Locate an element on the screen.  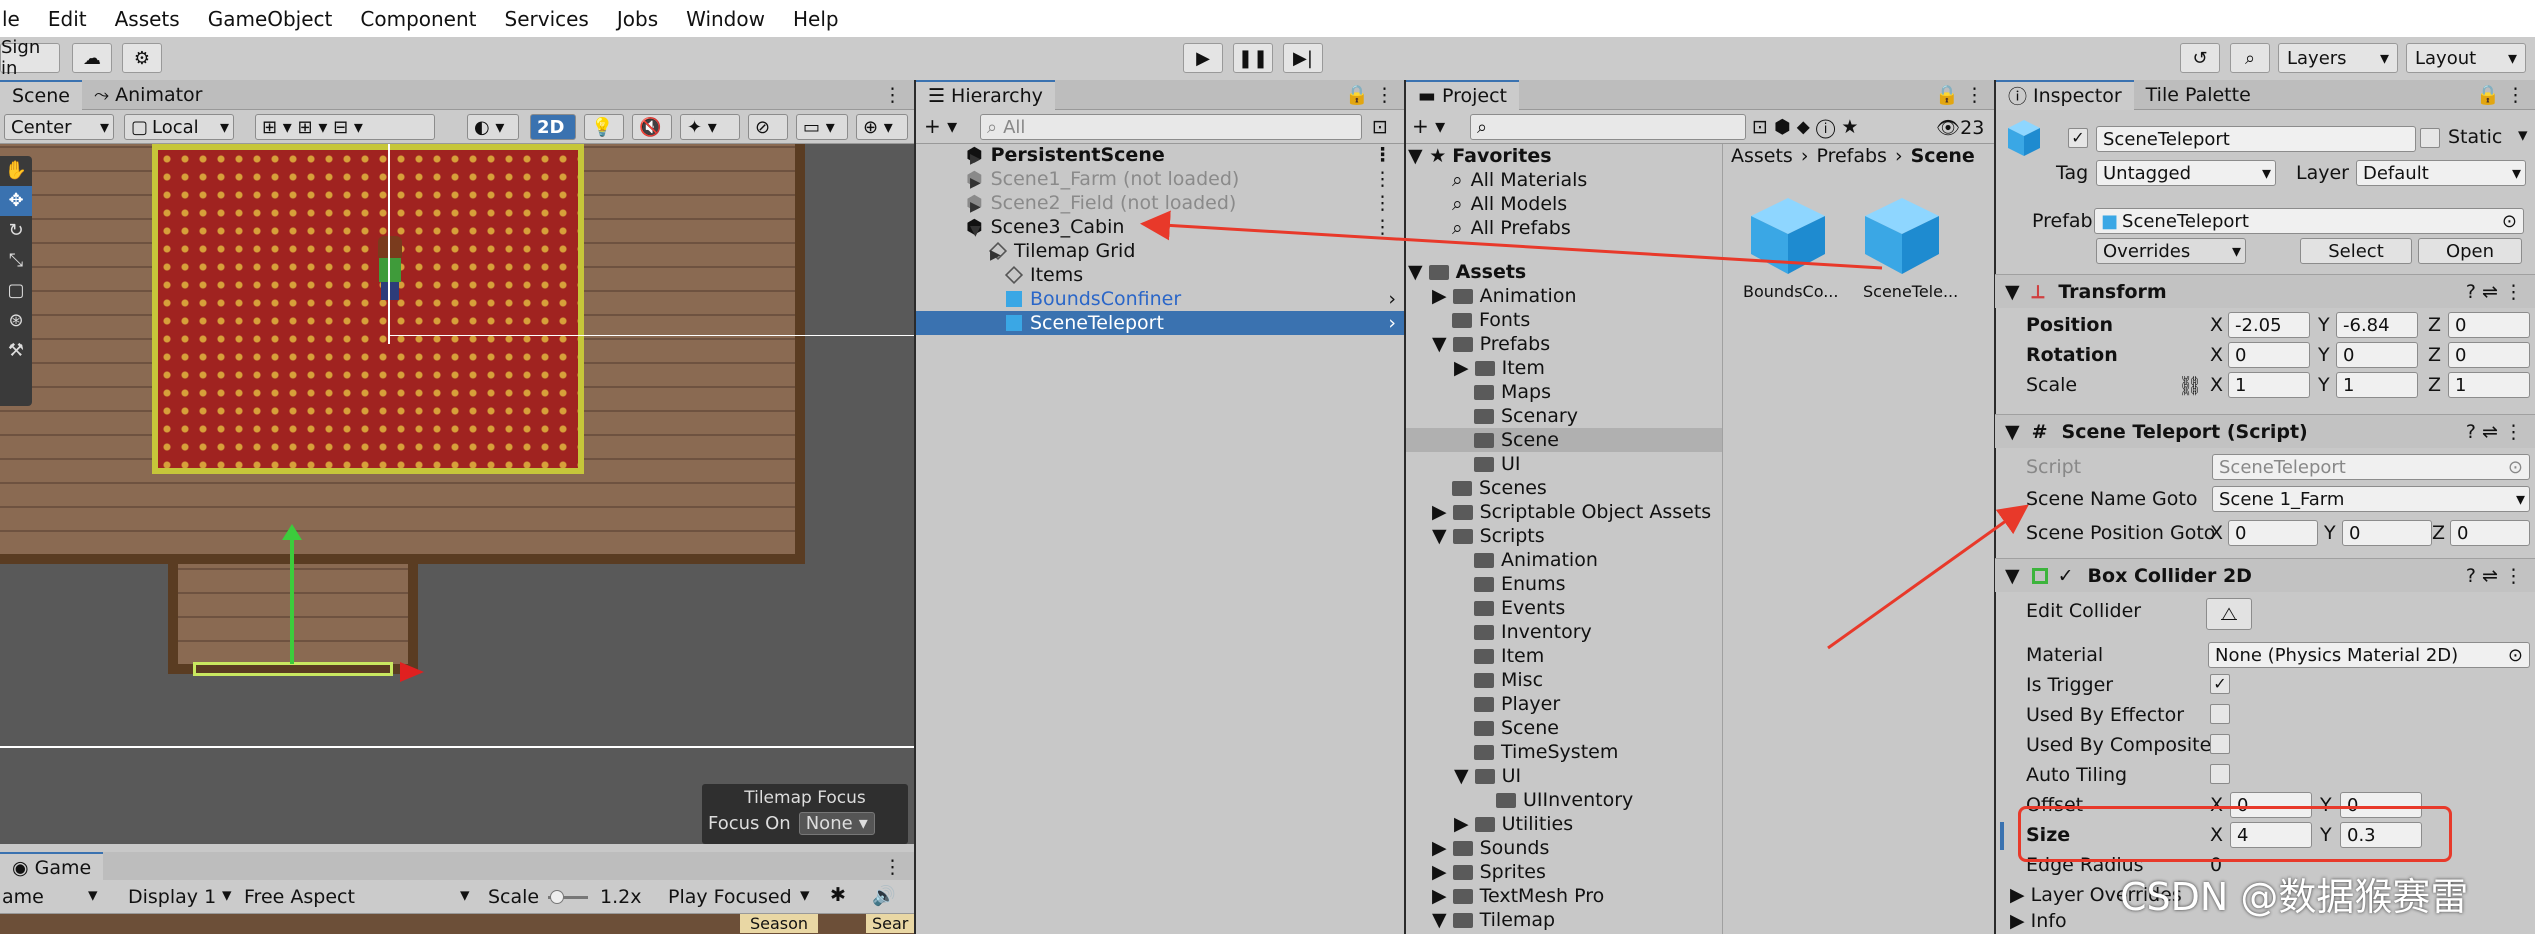
watermark: CSDN @数据猴赛雷 is located at coordinates (2294, 897).